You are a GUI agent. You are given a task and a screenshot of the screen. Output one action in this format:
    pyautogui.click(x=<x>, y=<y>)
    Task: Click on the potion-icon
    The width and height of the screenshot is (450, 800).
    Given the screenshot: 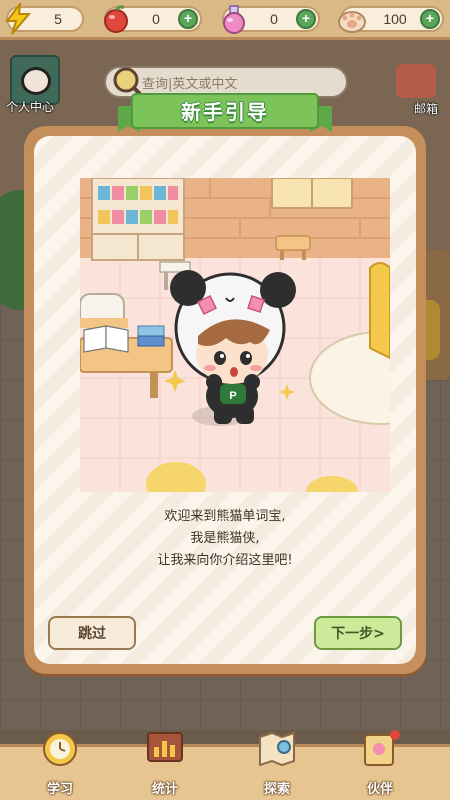 What is the action you would take?
    pyautogui.click(x=234, y=19)
    